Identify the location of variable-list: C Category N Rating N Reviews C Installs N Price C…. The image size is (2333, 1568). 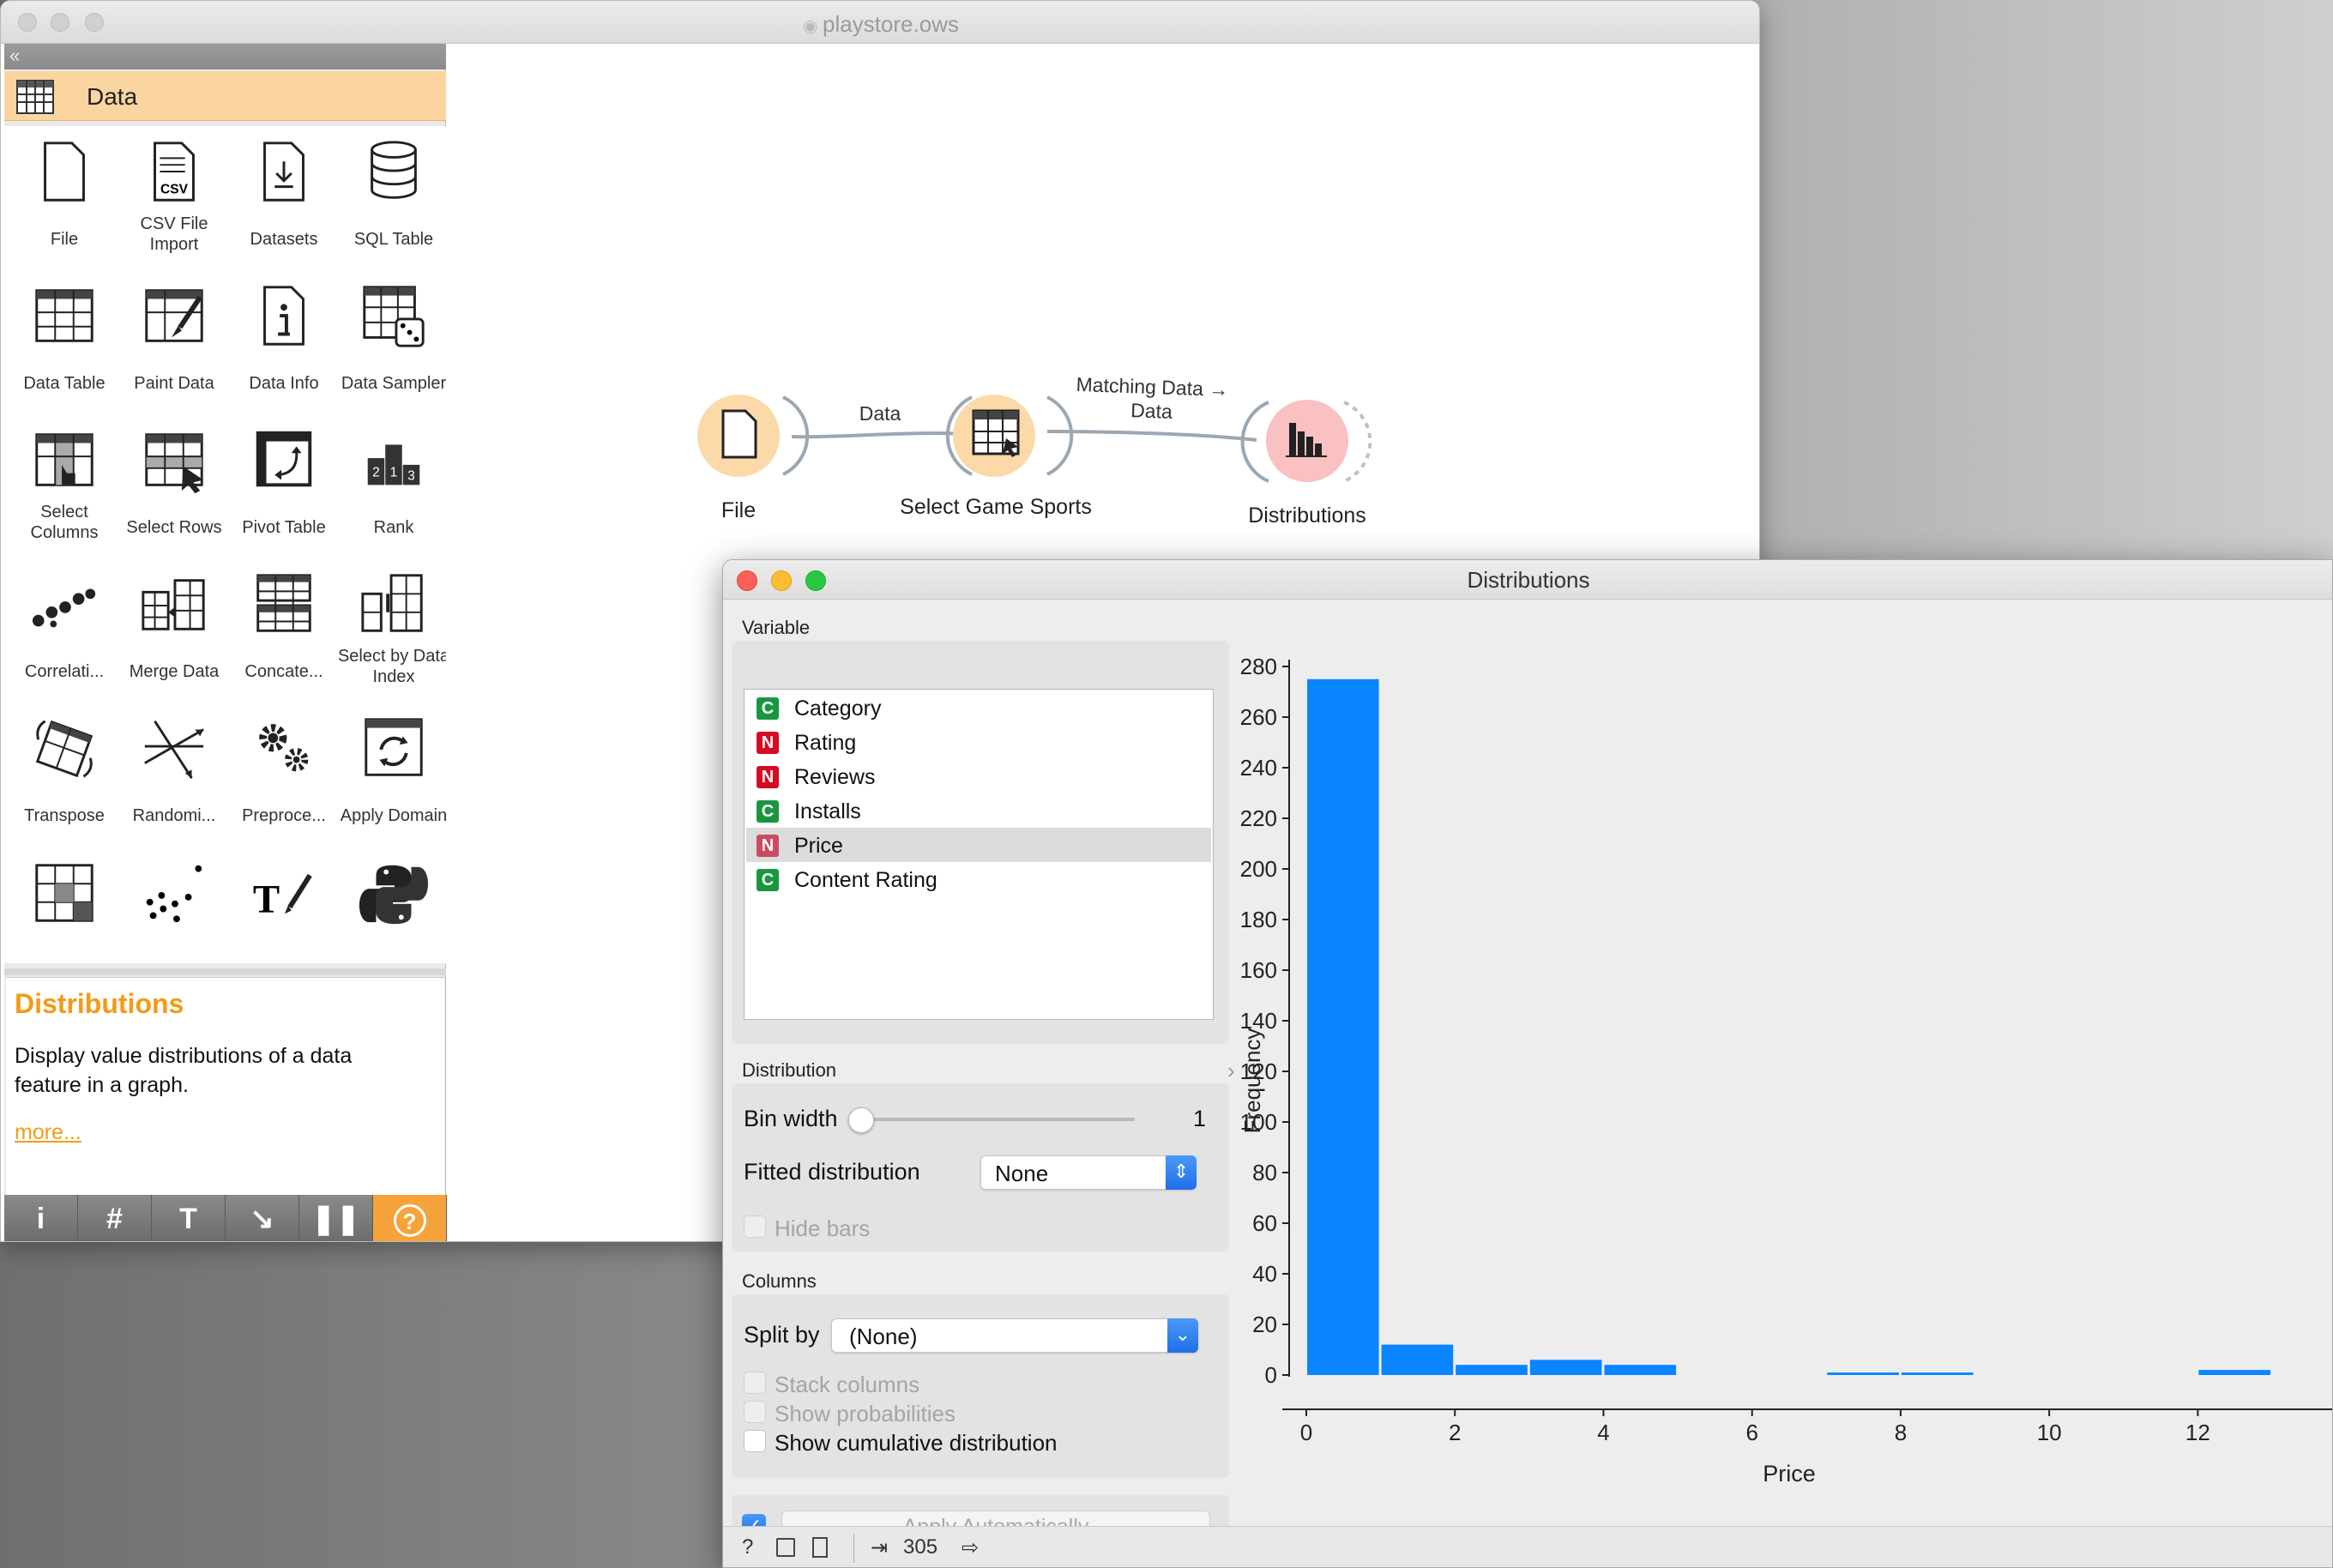
(979, 855).